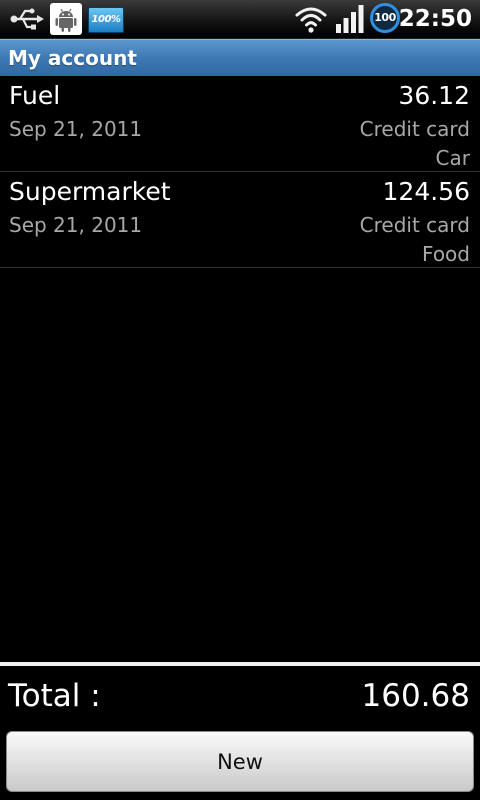 This screenshot has width=480, height=800. What do you see at coordinates (311, 20) in the screenshot?
I see `wifi-icon` at bounding box center [311, 20].